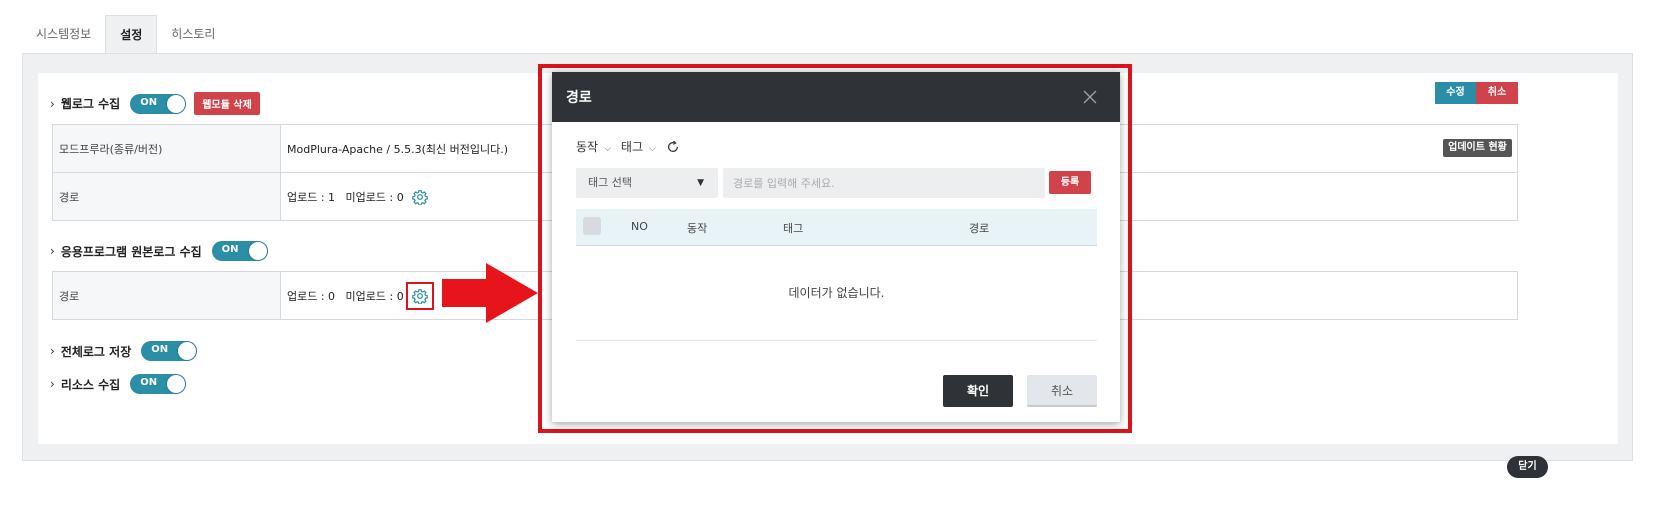 The image size is (1655, 518). What do you see at coordinates (131, 251) in the screenshot?
I see `section-title-applog: 응용프로그램 원본로그 수집` at bounding box center [131, 251].